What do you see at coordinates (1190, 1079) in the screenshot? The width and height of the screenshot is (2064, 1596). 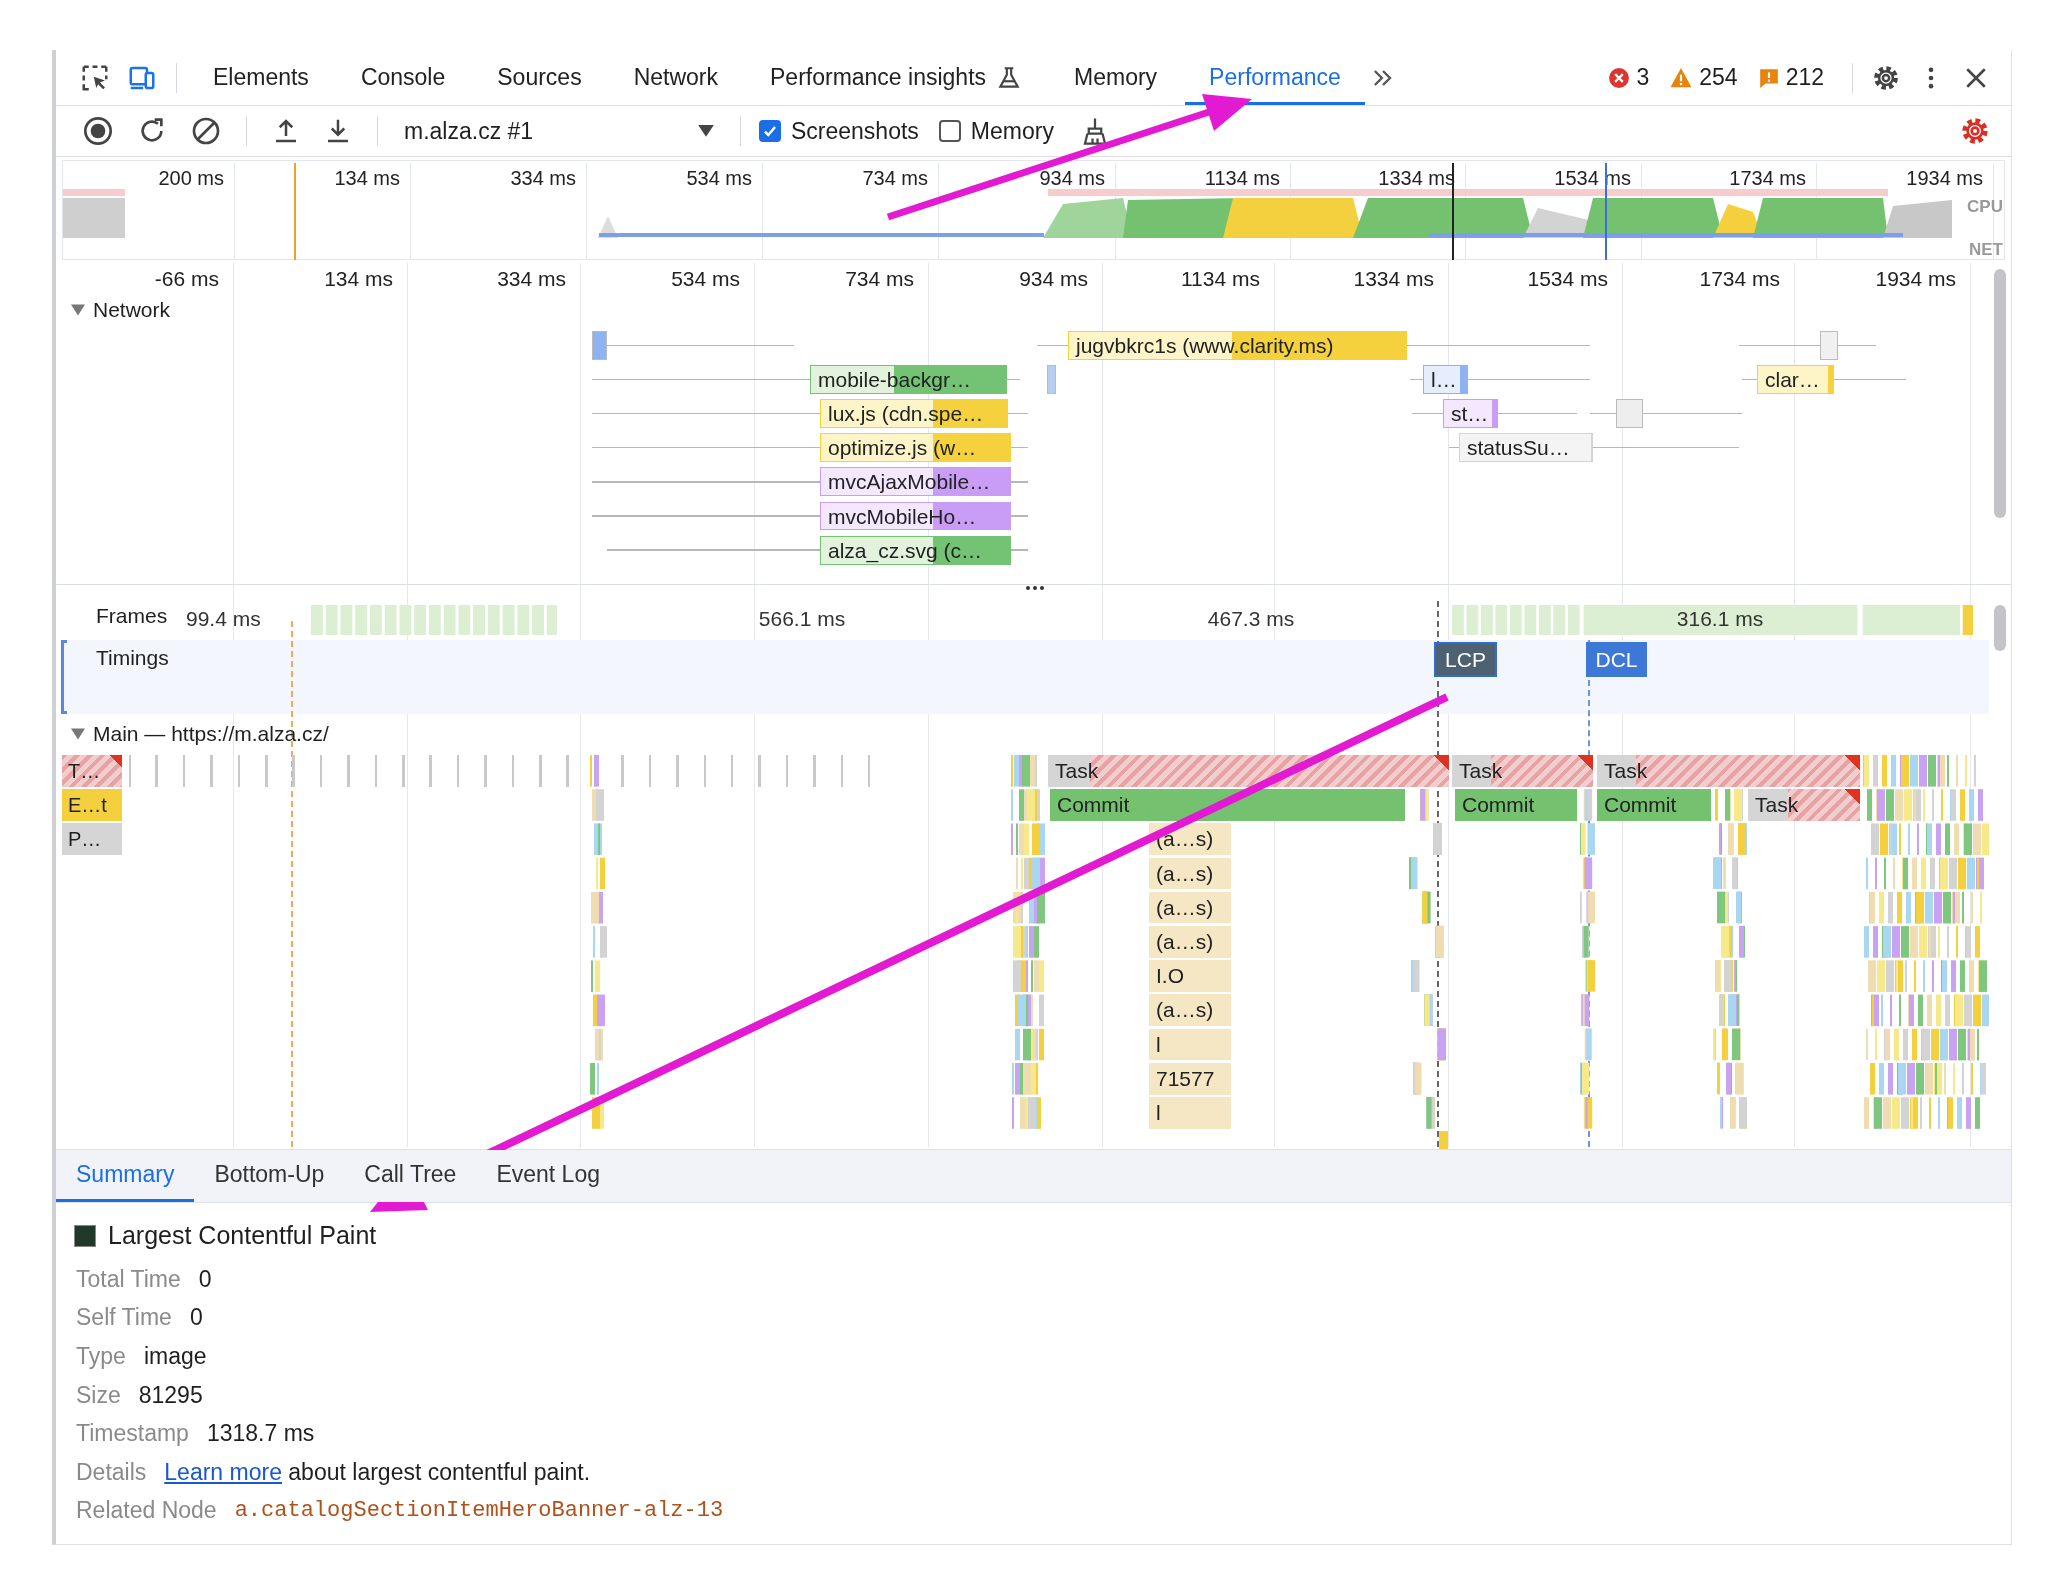 I see `flame-event: 71577` at bounding box center [1190, 1079].